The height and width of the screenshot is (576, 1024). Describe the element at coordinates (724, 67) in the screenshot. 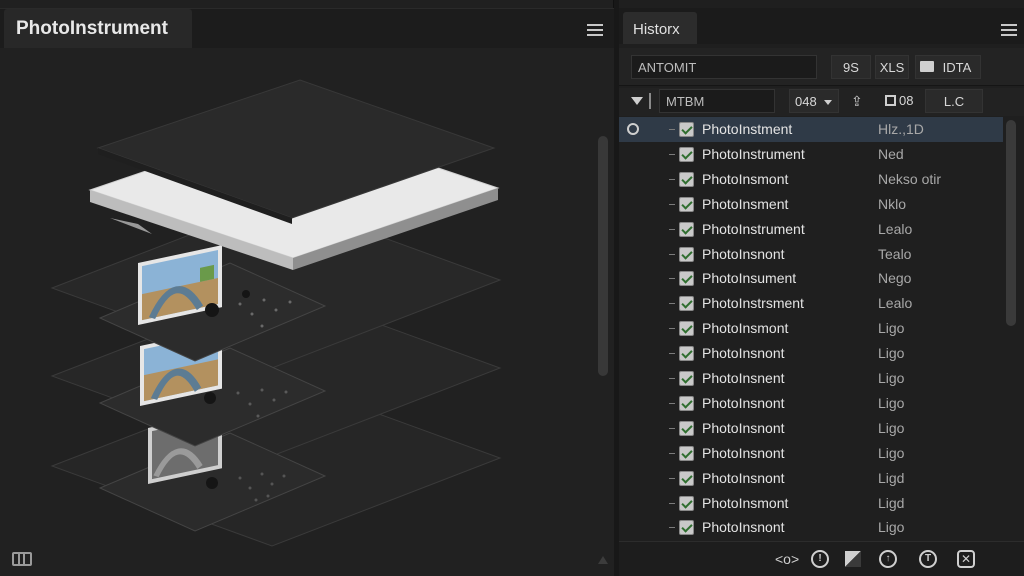

I see `history-filter-input: ANTOMIT` at that location.